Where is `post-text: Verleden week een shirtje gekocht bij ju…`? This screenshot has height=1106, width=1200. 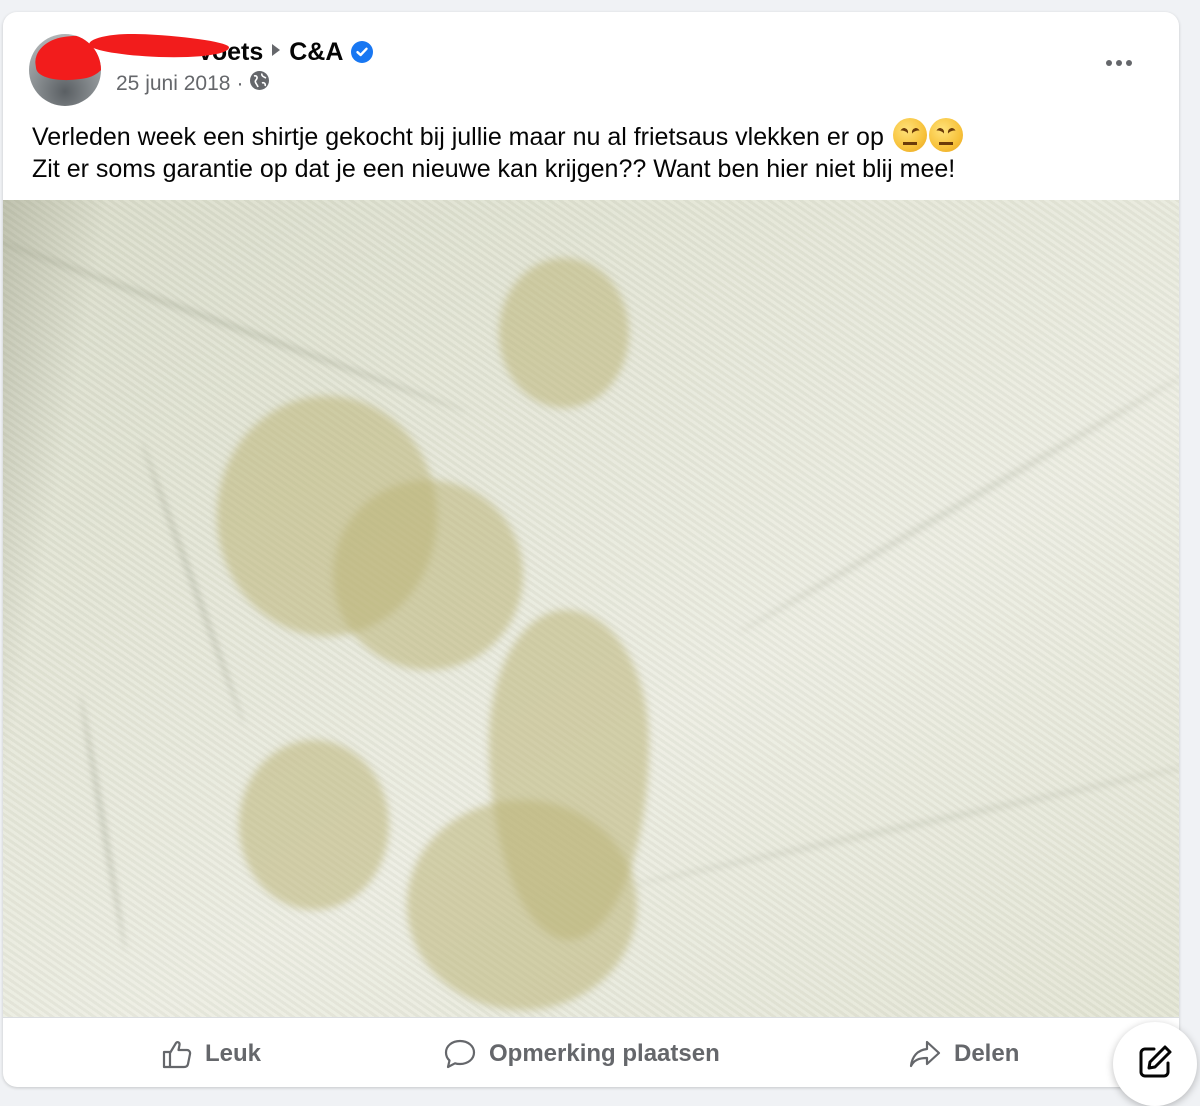 post-text: Verleden week een shirtje gekocht bij ju… is located at coordinates (592, 151).